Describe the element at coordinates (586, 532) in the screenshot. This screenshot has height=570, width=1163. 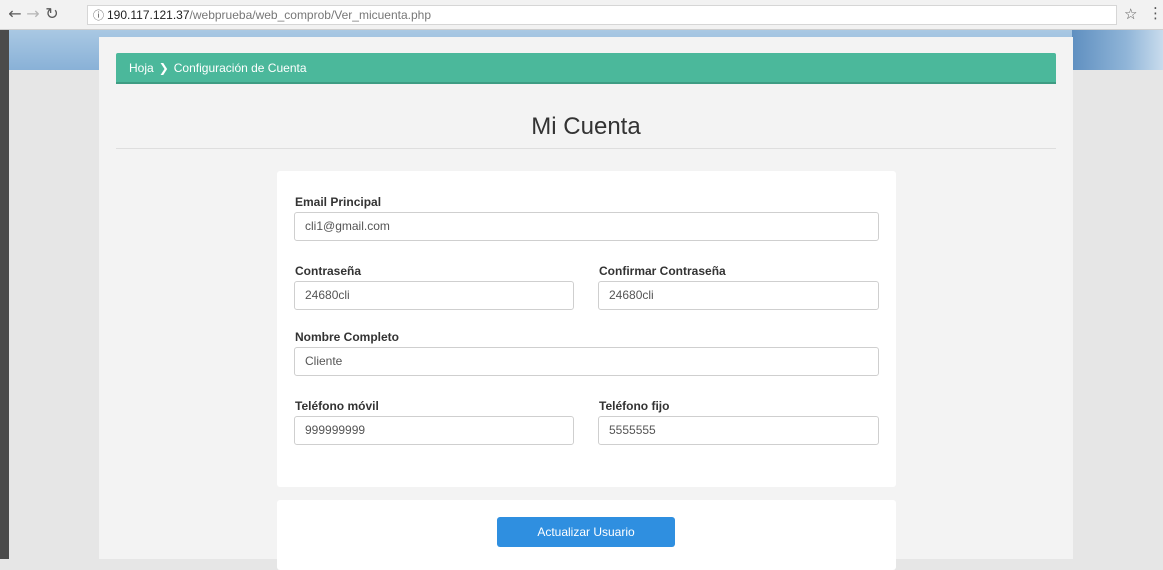
I see `update-user-button: Actualizar Usuario` at that location.